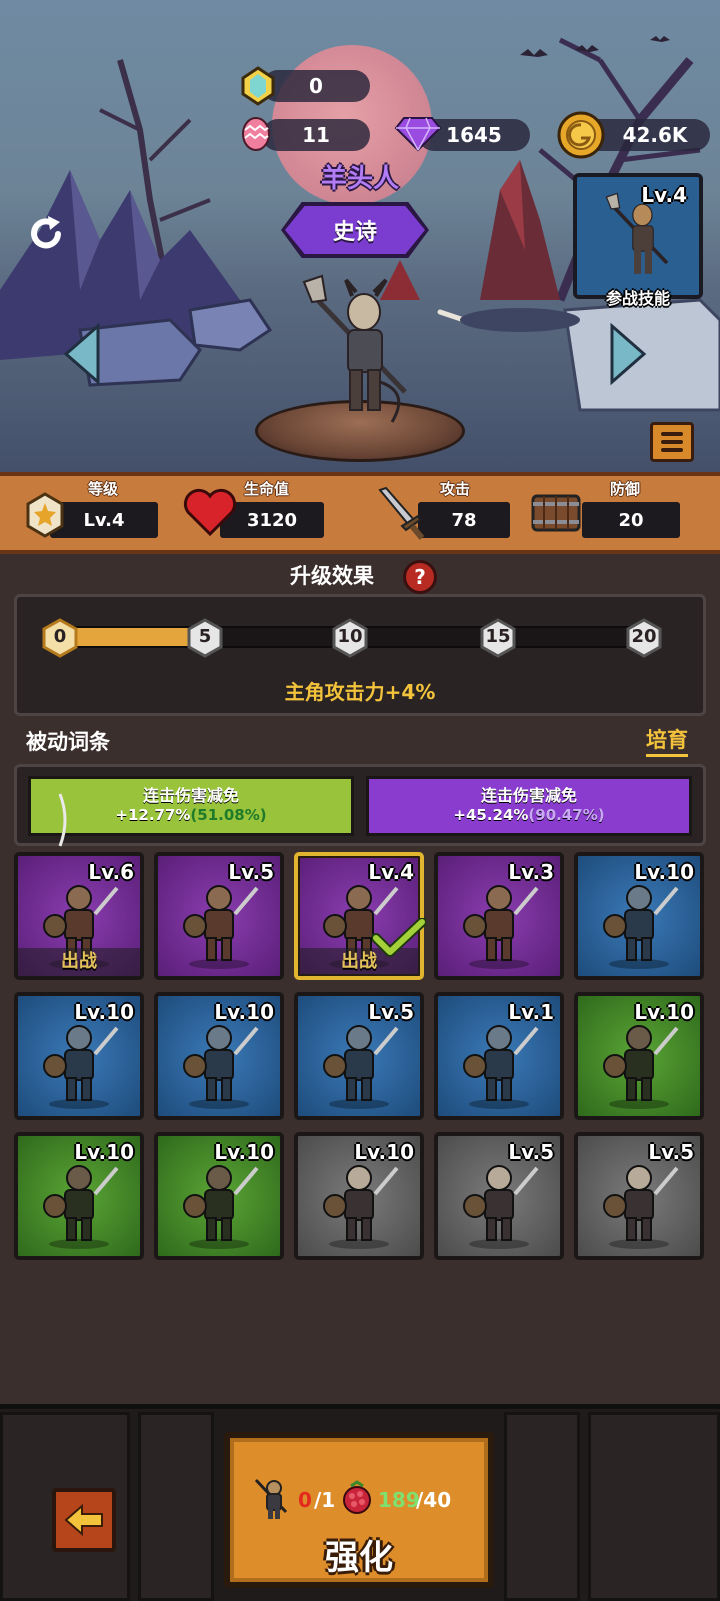 Image resolution: width=720 pixels, height=1601 pixels. I want to click on sword-icon, so click(401, 513).